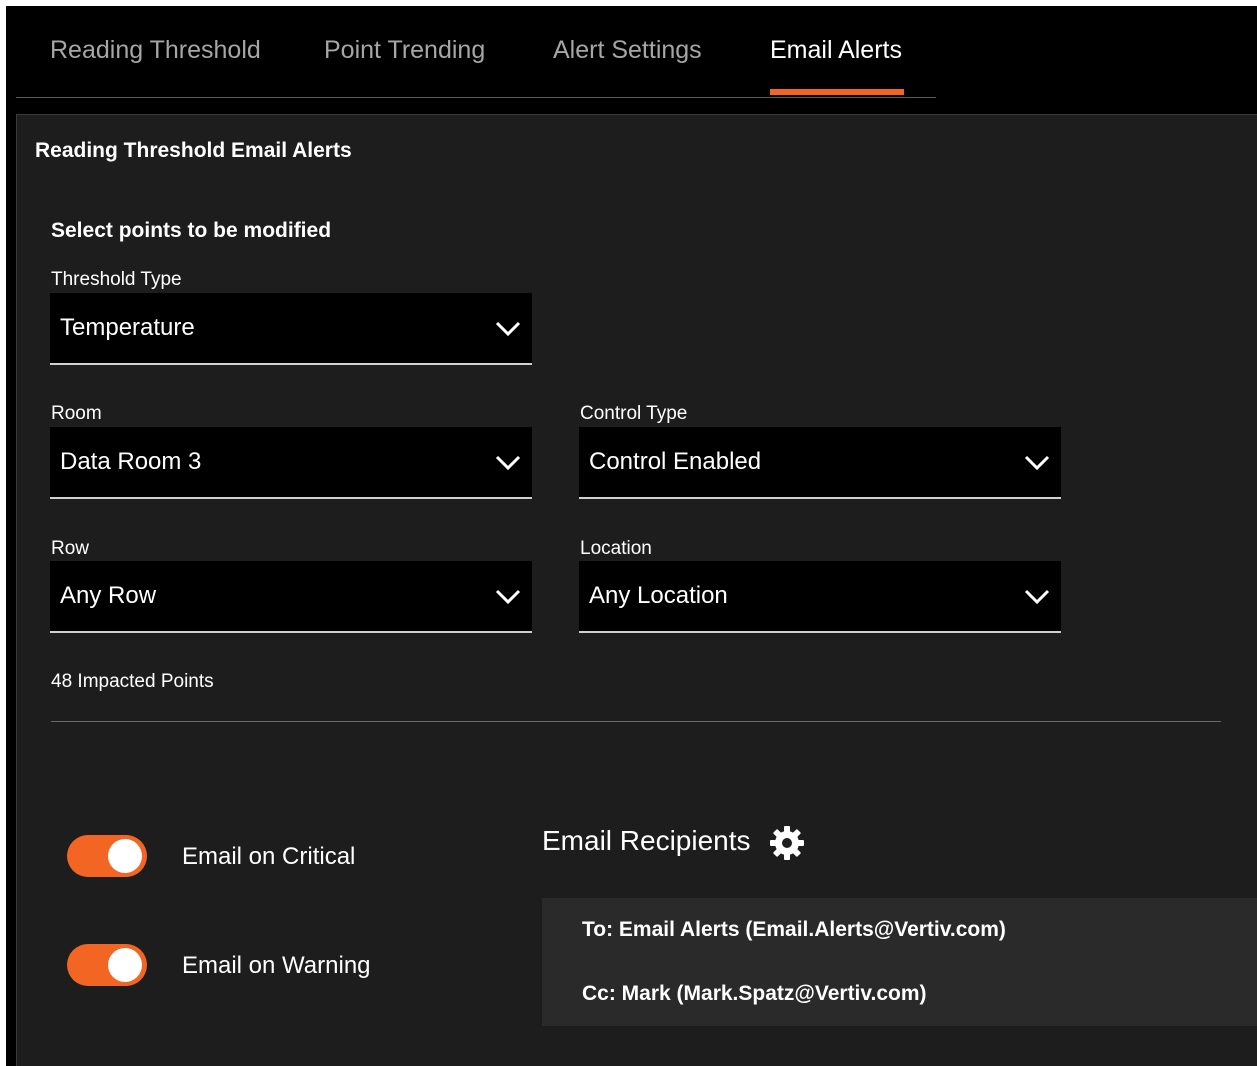  I want to click on panel-title: Reading Threshold Email Alerts, so click(193, 150).